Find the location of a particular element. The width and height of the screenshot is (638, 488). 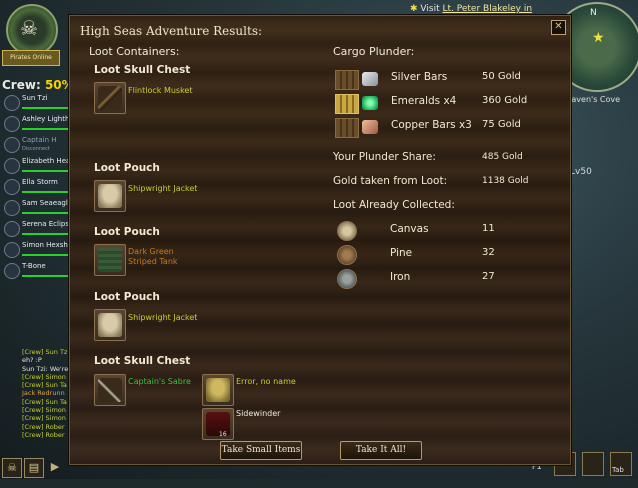

take-small-items-button: Take Small Items is located at coordinates (261, 450).